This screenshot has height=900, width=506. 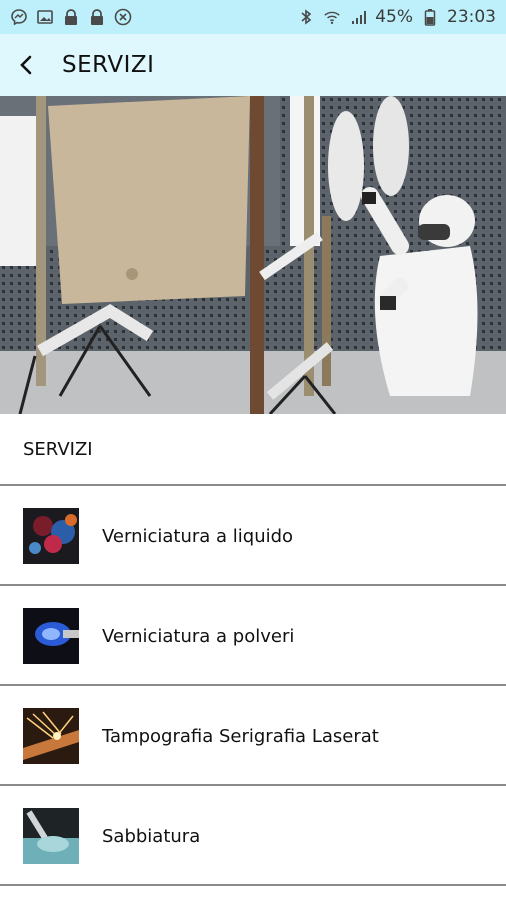 What do you see at coordinates (253, 65) in the screenshot?
I see `app-bar: SERVIZI` at bounding box center [253, 65].